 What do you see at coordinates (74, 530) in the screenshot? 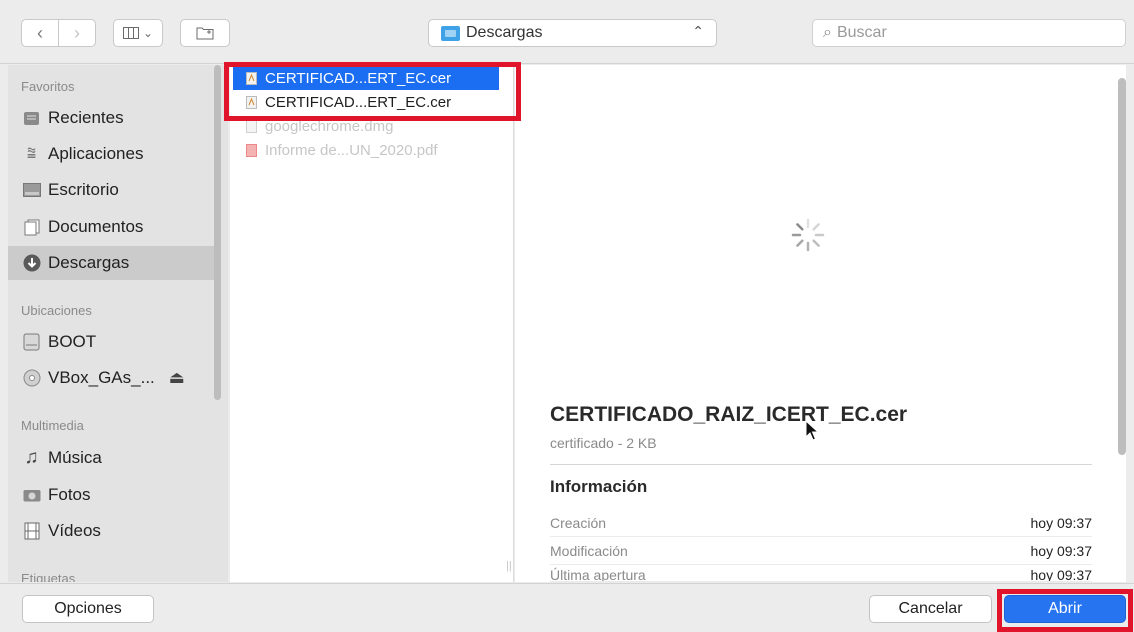
I see `sidebar-item-label: Vídeos` at bounding box center [74, 530].